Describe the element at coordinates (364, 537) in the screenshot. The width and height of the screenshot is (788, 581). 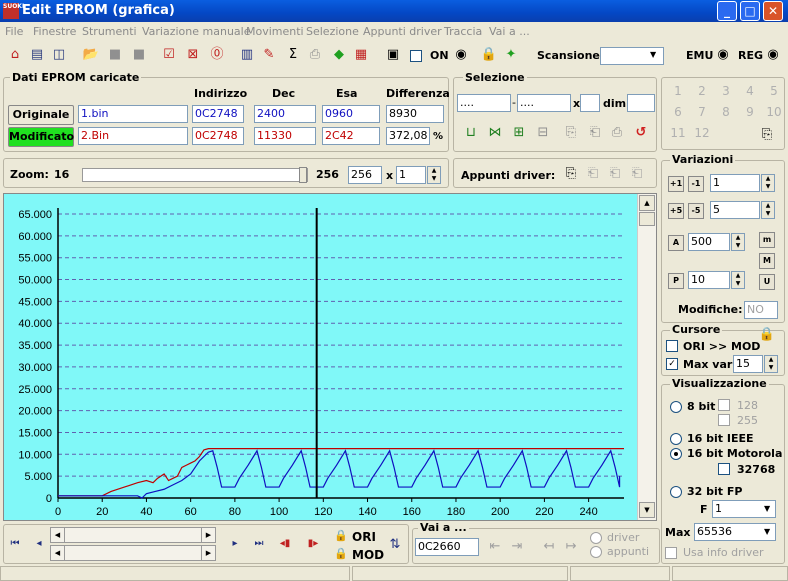
I see `ori-label: ORI` at that location.